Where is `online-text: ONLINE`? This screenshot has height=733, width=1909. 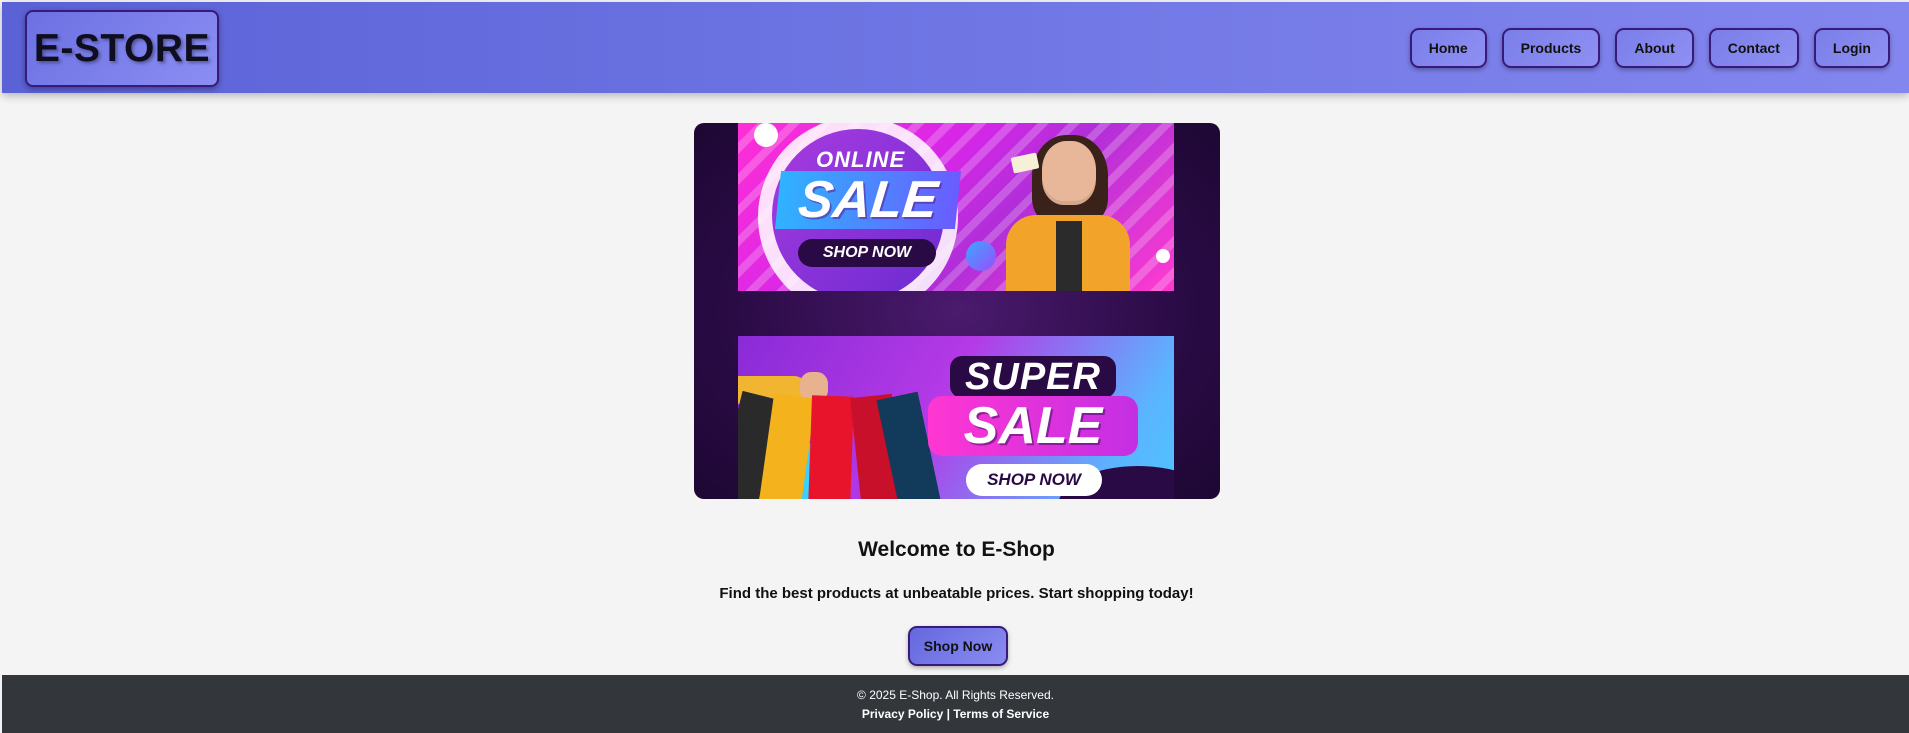 online-text: ONLINE is located at coordinates (861, 159).